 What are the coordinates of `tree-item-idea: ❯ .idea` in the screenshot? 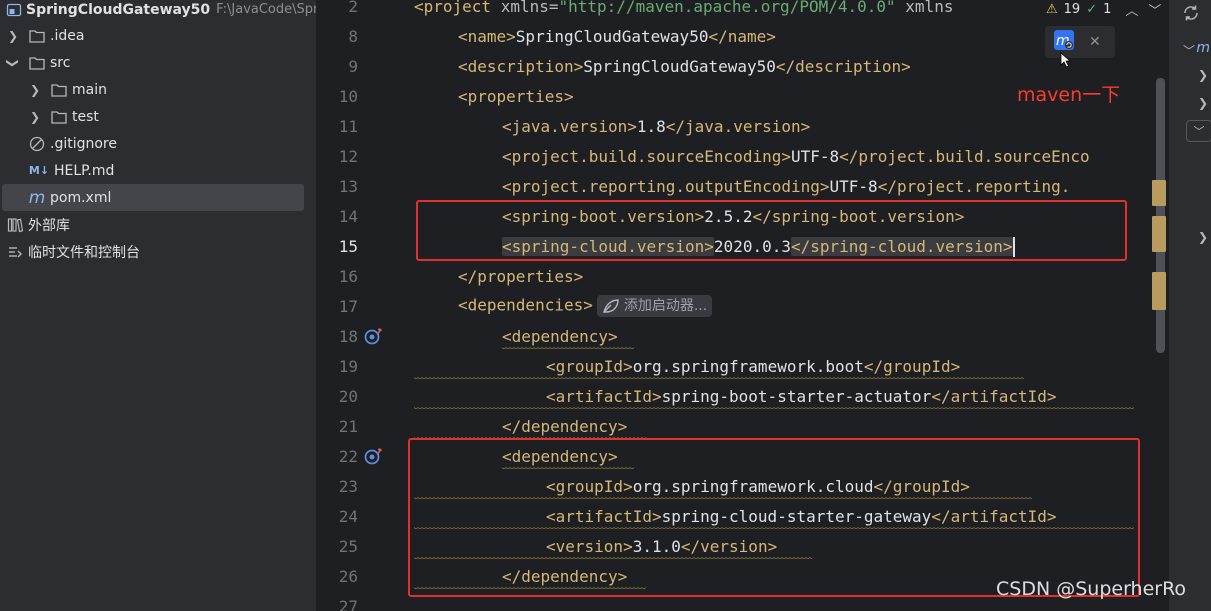 It's located at (158, 35).